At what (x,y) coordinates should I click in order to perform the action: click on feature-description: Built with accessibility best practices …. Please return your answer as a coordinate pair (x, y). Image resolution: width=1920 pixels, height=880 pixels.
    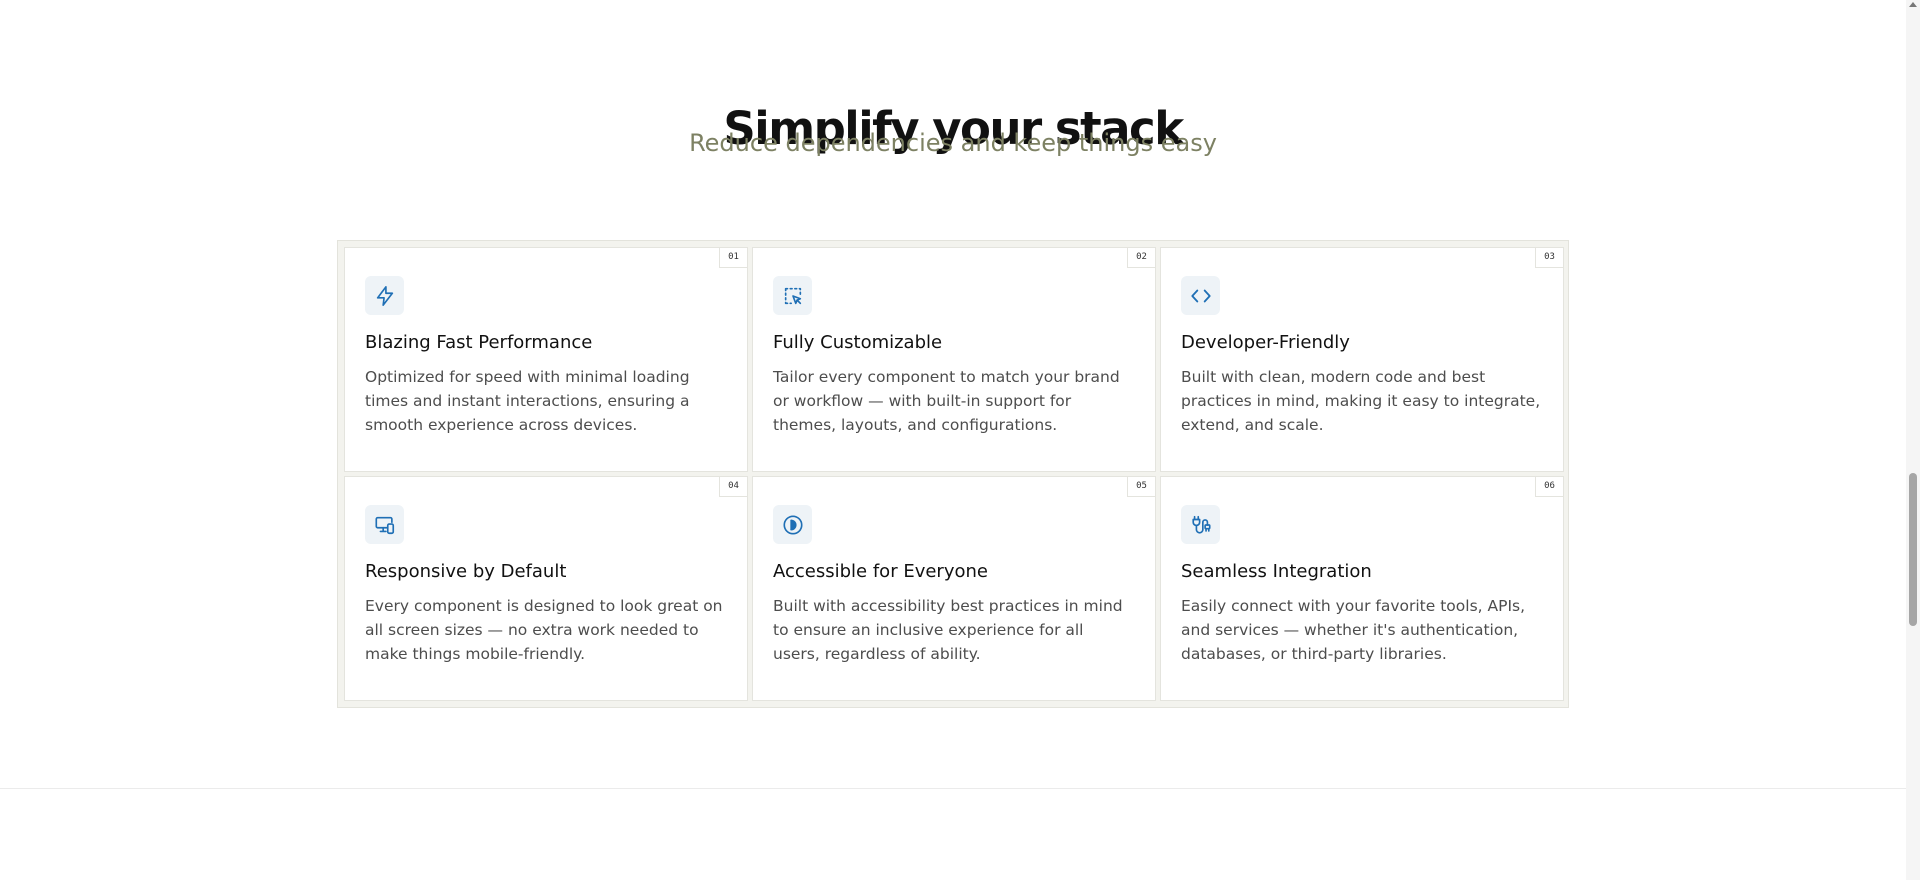
    Looking at the image, I should click on (948, 630).